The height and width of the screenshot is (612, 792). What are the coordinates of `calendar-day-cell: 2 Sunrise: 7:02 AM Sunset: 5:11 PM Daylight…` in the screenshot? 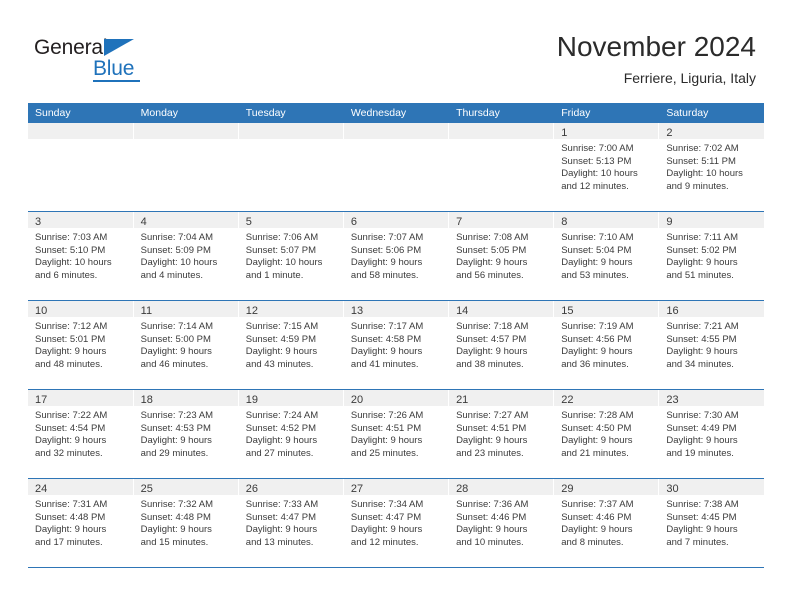 It's located at (711, 167).